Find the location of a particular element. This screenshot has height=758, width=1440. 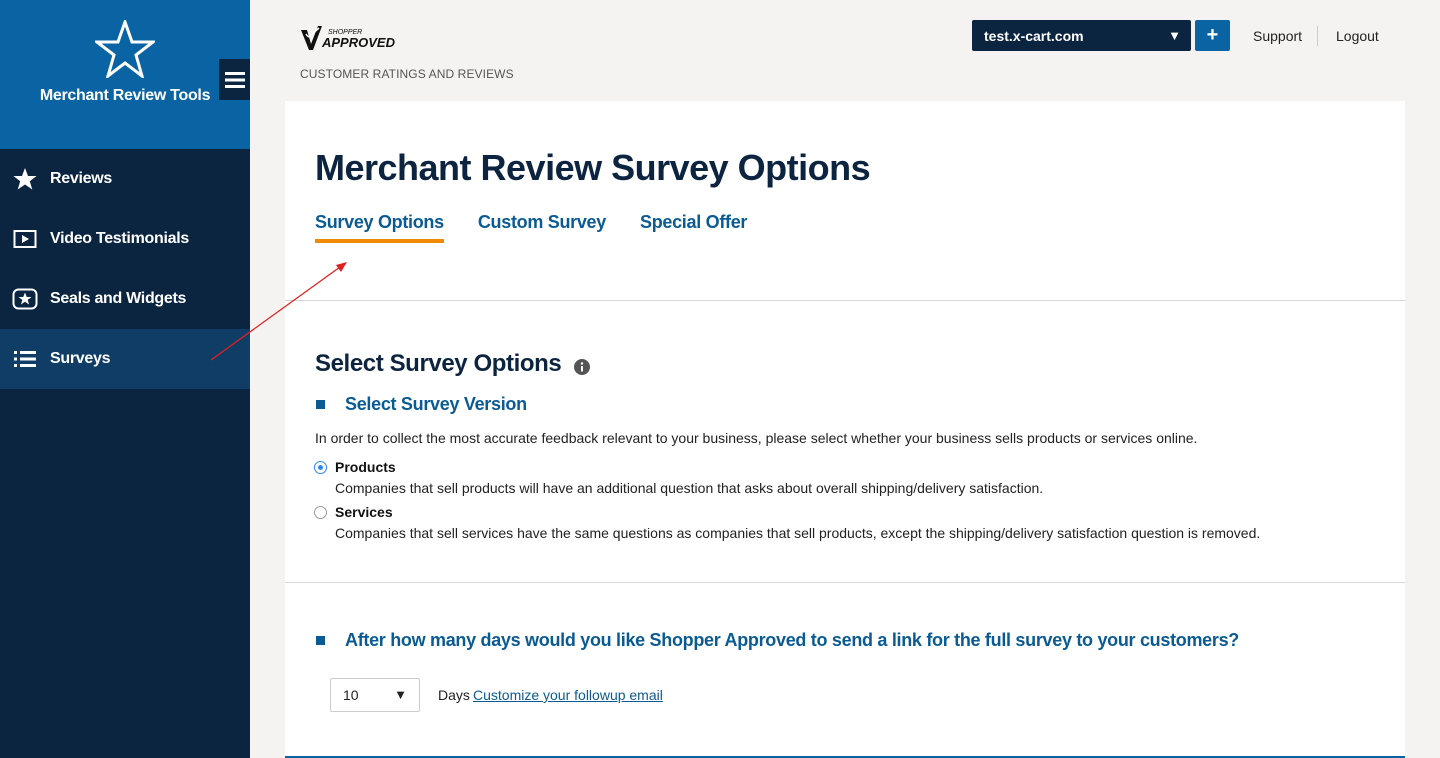

hamburger-icon is located at coordinates (234, 79).